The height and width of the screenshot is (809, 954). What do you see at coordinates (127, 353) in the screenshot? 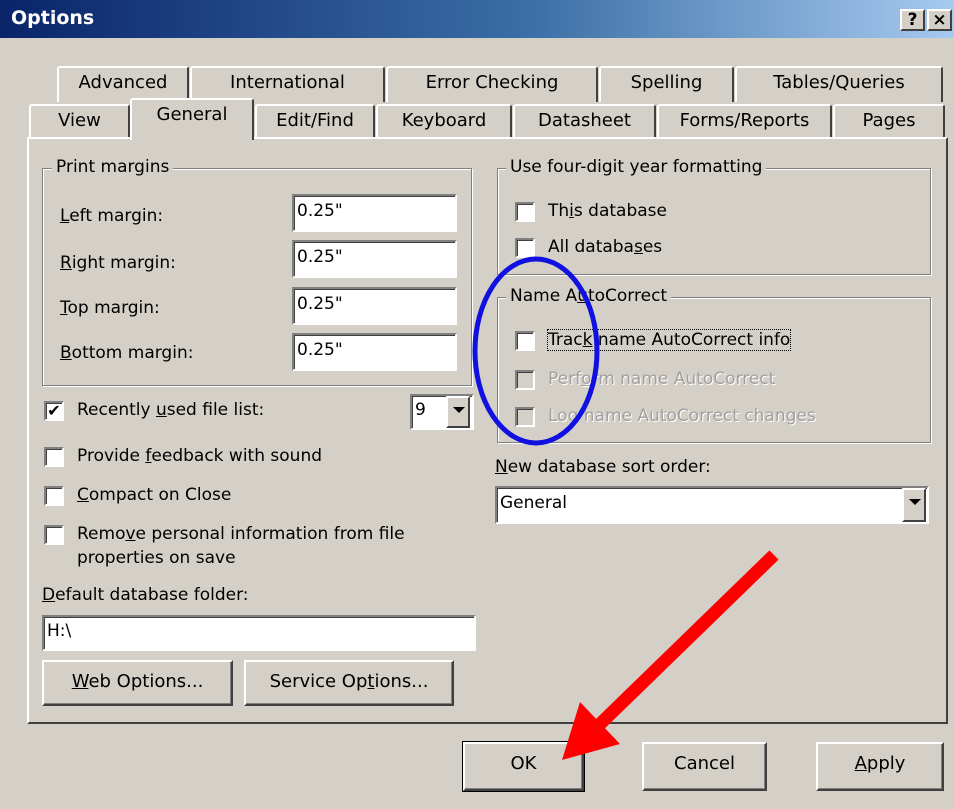
I see `bottom-margin-label: Bottom margin:` at bounding box center [127, 353].